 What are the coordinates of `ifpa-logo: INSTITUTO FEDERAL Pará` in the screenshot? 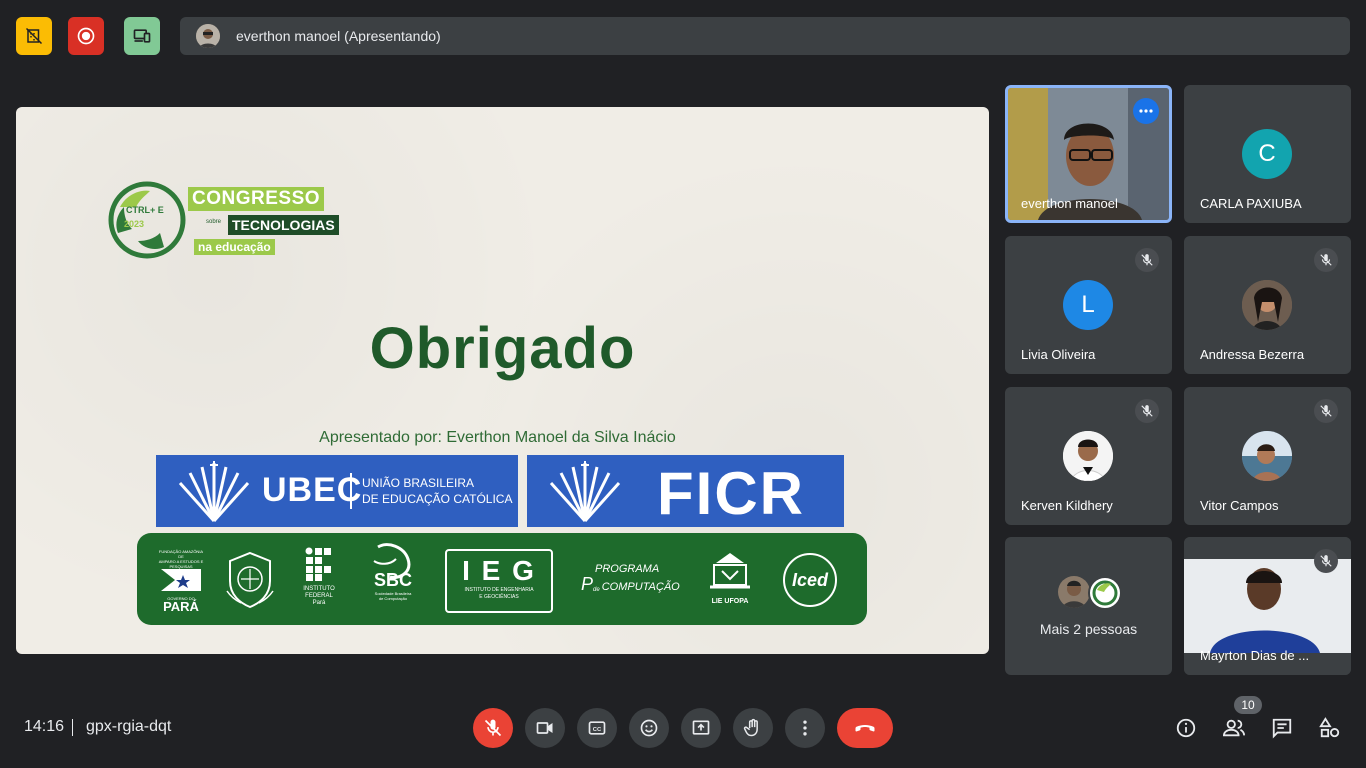 It's located at (319, 577).